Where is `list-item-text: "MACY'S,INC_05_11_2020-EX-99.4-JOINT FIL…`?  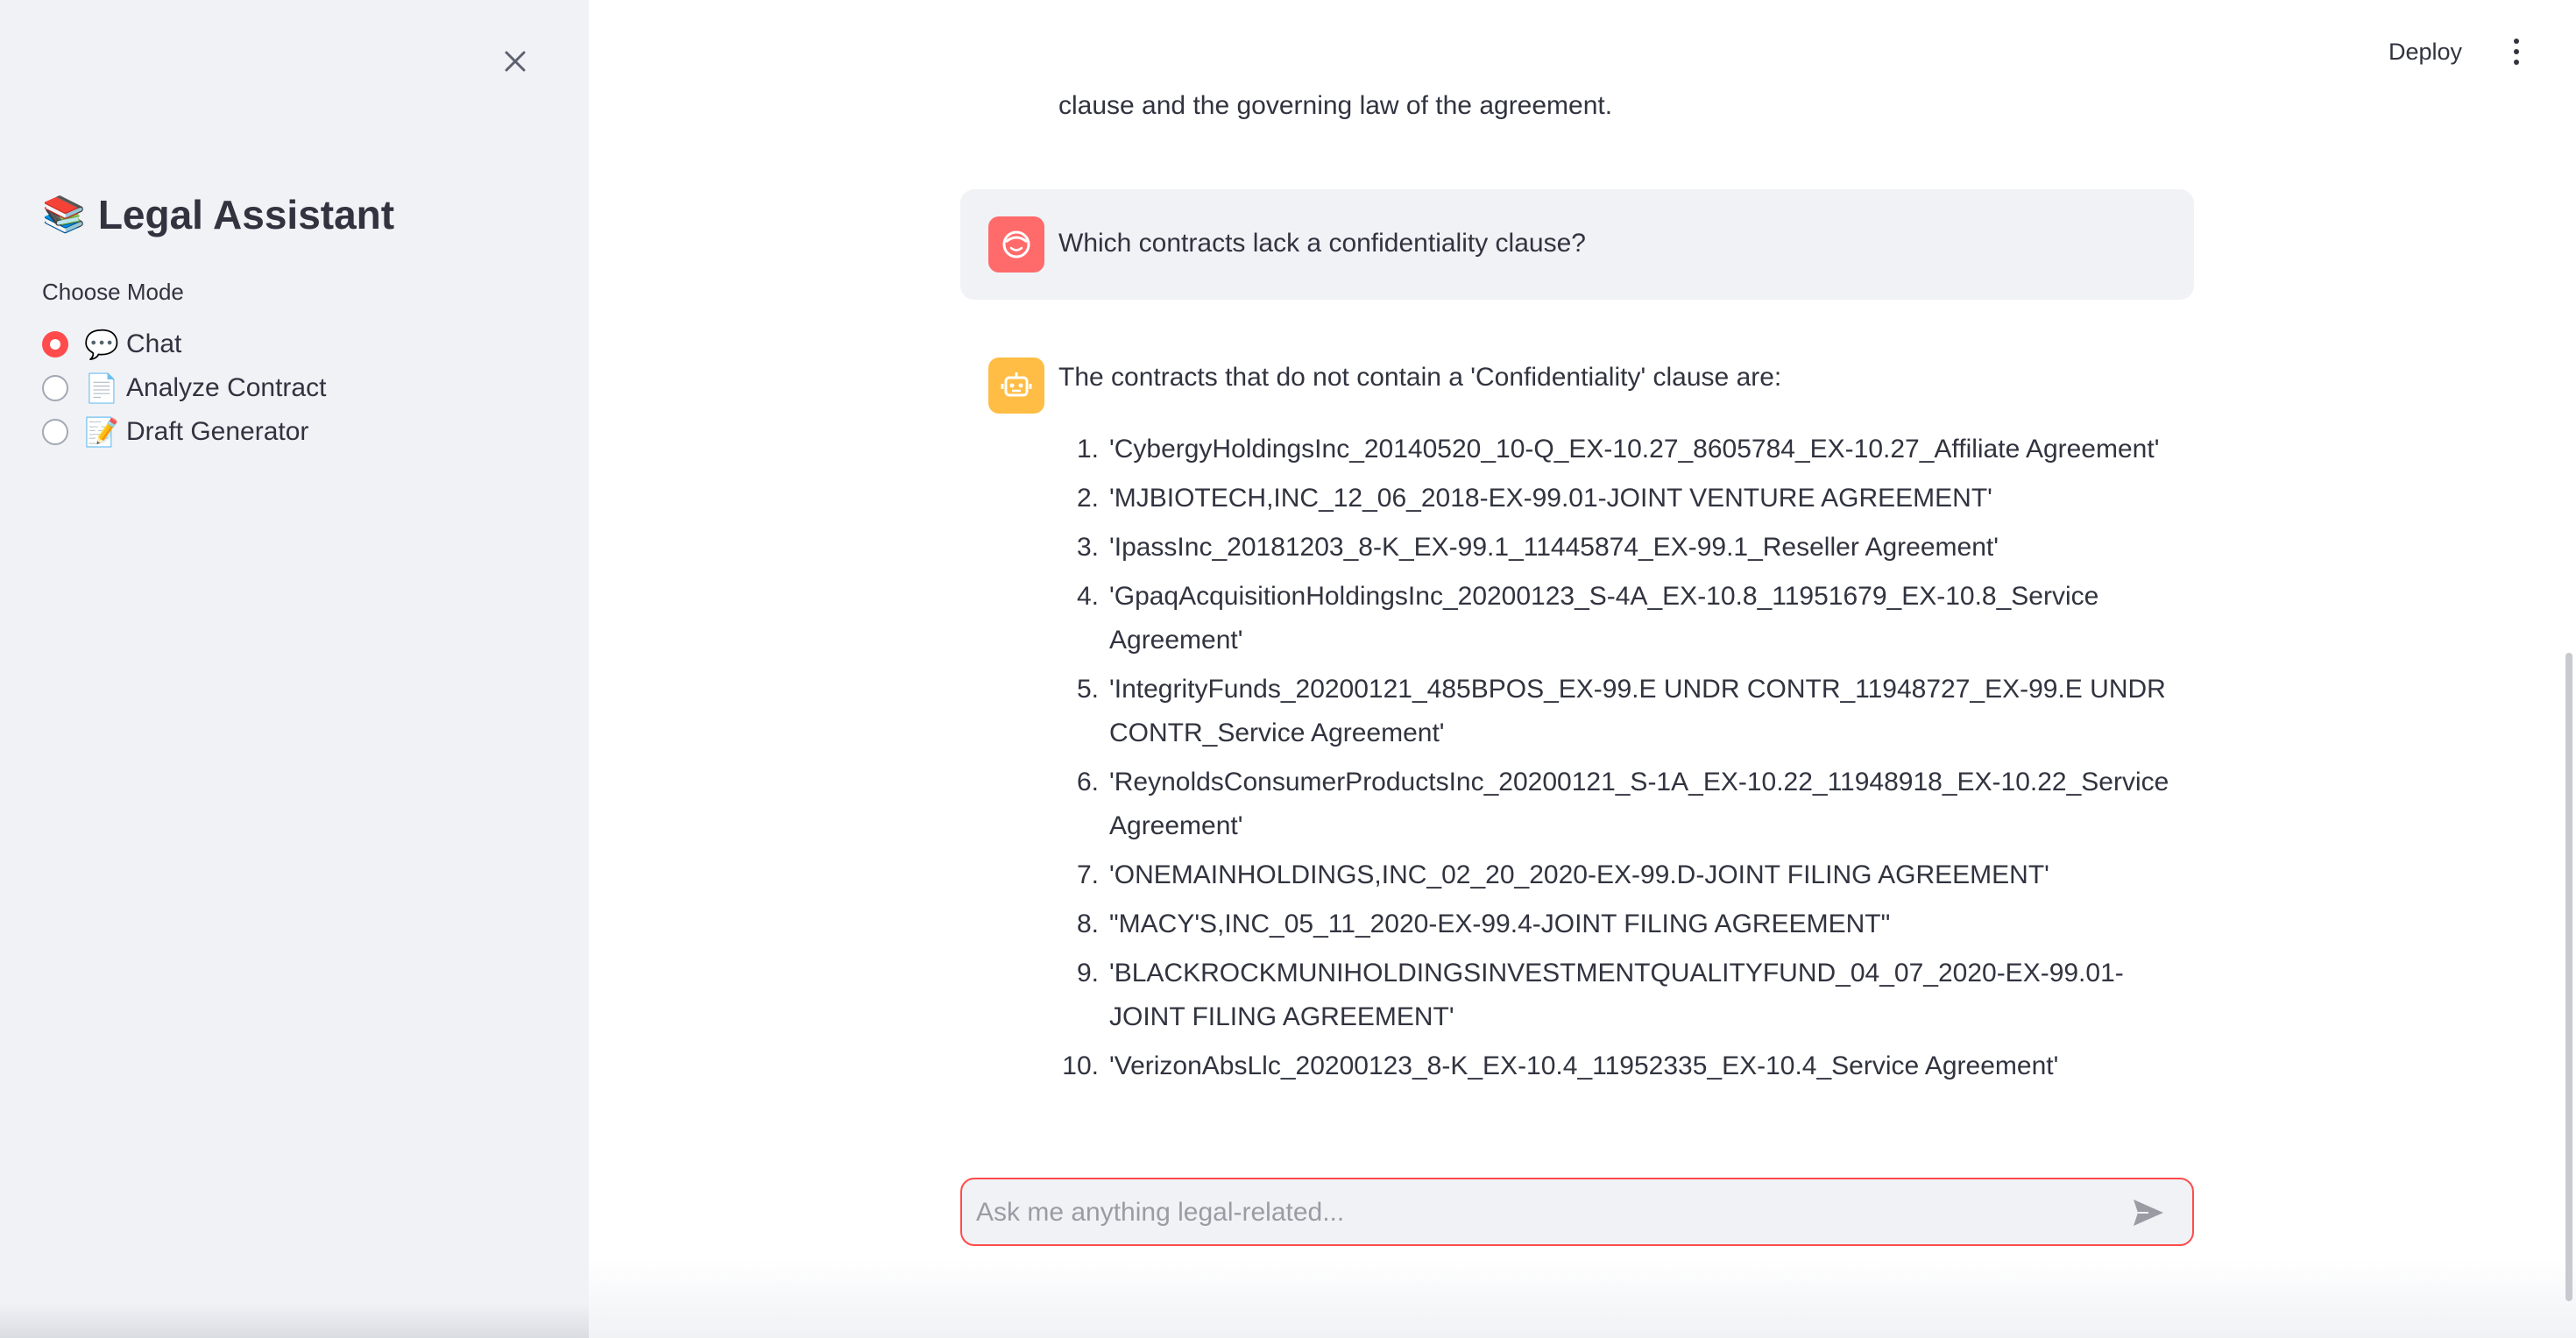 list-item-text: "MACY'S,INC_05_11_2020-EX-99.4-JOINT FIL… is located at coordinates (1500, 924).